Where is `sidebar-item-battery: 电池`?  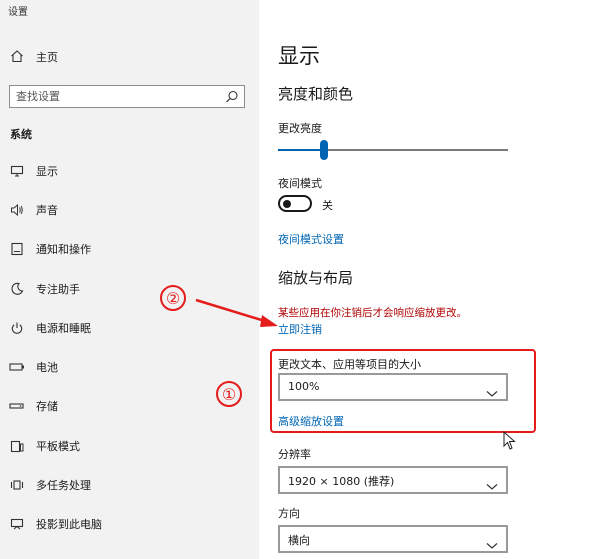
sidebar-item-battery: 电池 is located at coordinates (129, 366).